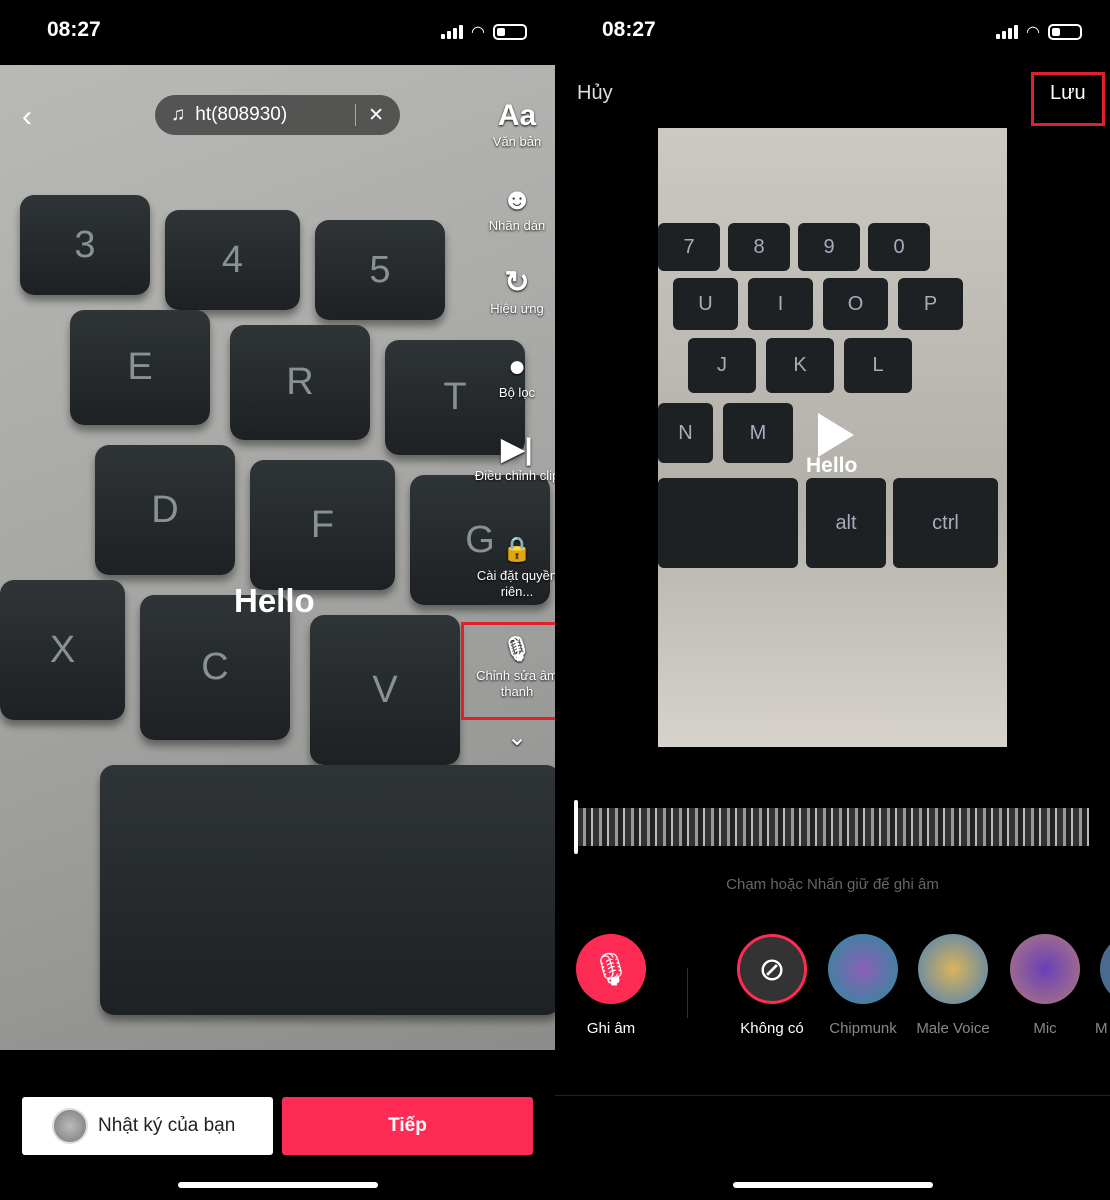 This screenshot has height=1200, width=1110. Describe the element at coordinates (705, 304) in the screenshot. I see `key: U` at that location.